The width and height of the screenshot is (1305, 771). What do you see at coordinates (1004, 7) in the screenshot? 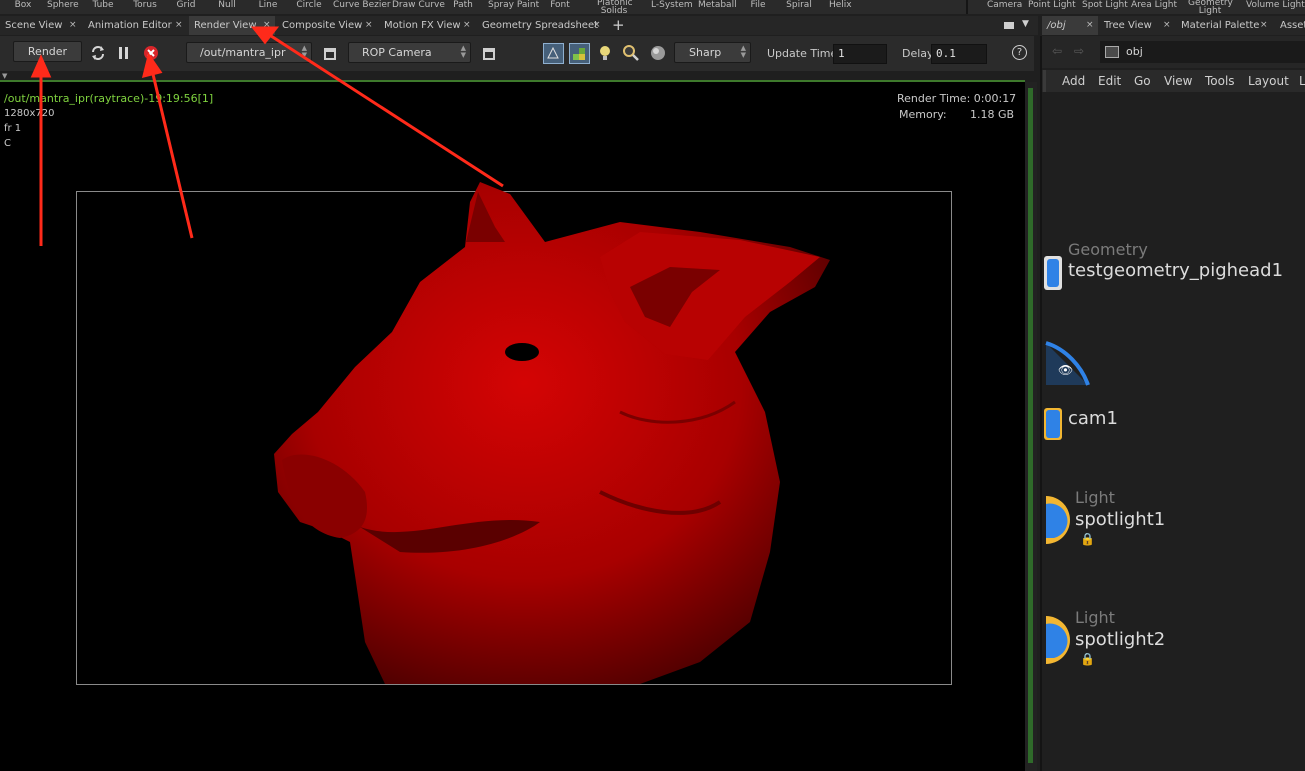
I see `shelf-tool-camera: Camera` at bounding box center [1004, 7].